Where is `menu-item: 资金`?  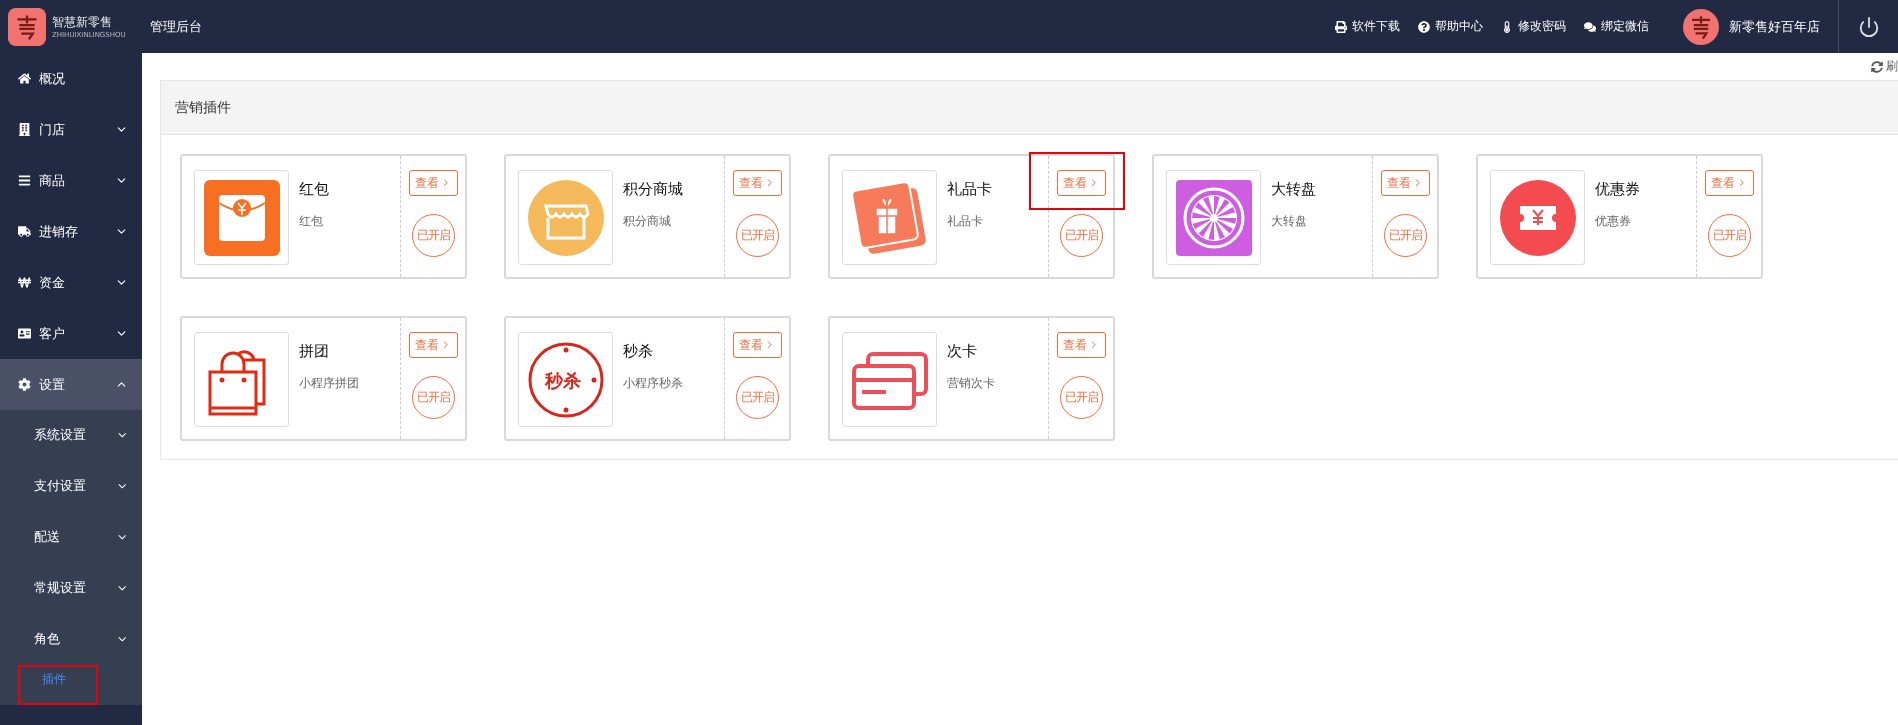
menu-item: 资金 is located at coordinates (71, 282).